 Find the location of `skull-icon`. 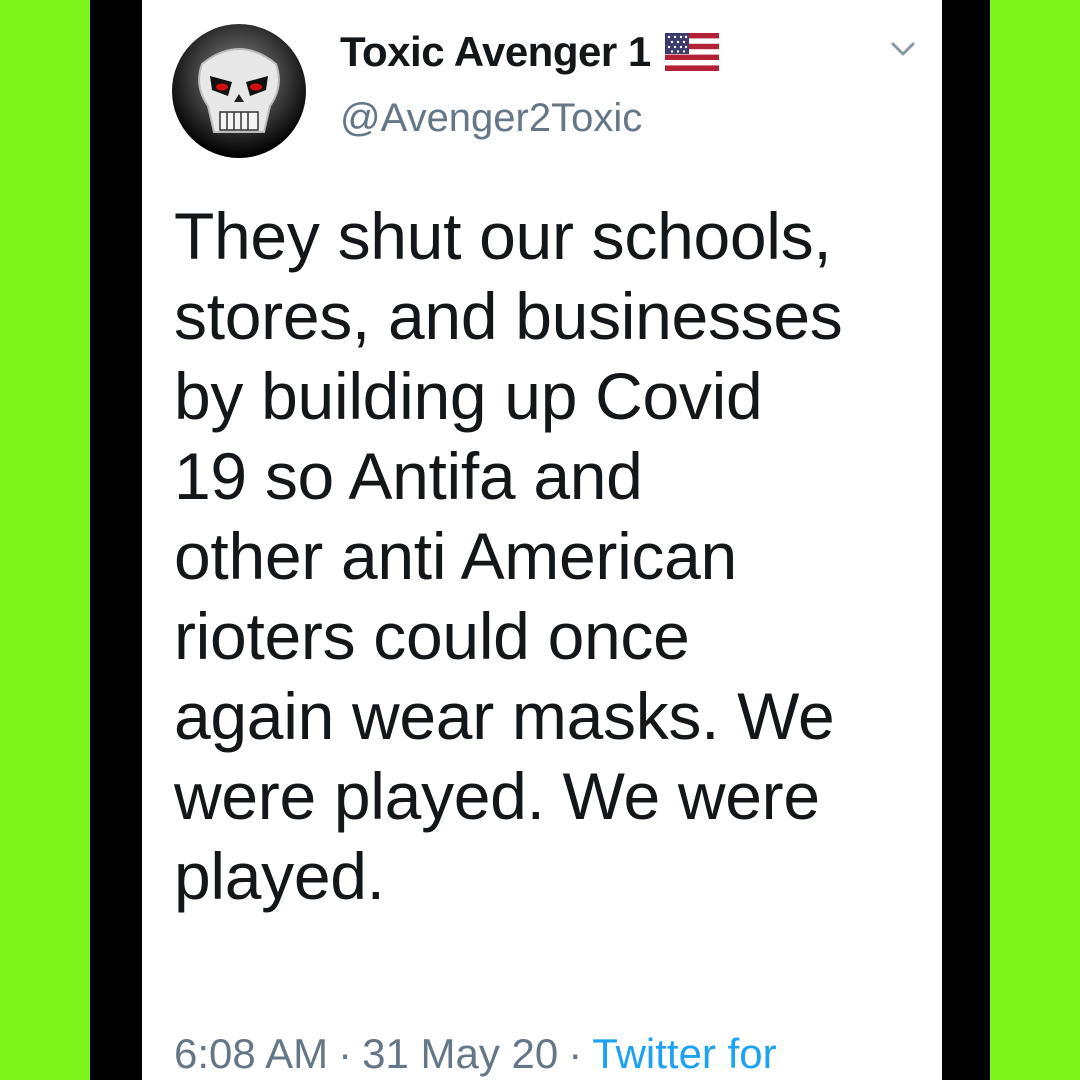

skull-icon is located at coordinates (239, 90).